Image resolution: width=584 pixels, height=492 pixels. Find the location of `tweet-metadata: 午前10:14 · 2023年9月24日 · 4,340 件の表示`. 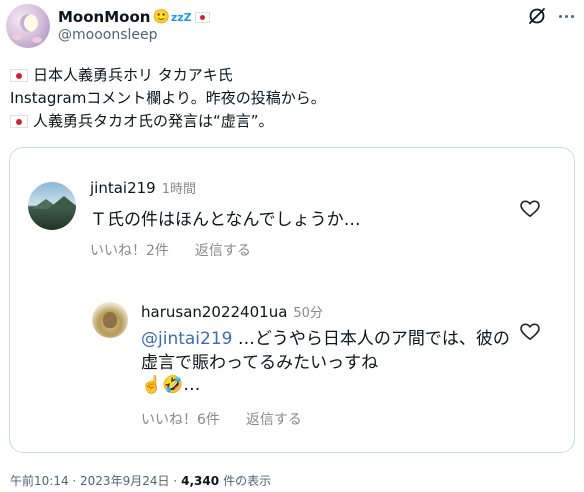

tweet-metadata: 午前10:14 · 2023年9月24日 · 4,340 件の表示 is located at coordinates (140, 480).